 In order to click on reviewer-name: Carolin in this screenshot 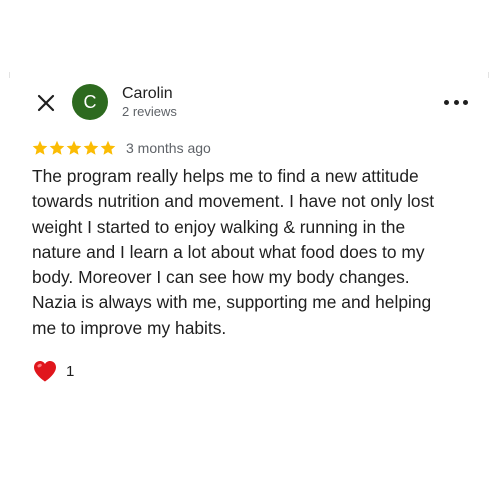, I will do `click(147, 94)`.